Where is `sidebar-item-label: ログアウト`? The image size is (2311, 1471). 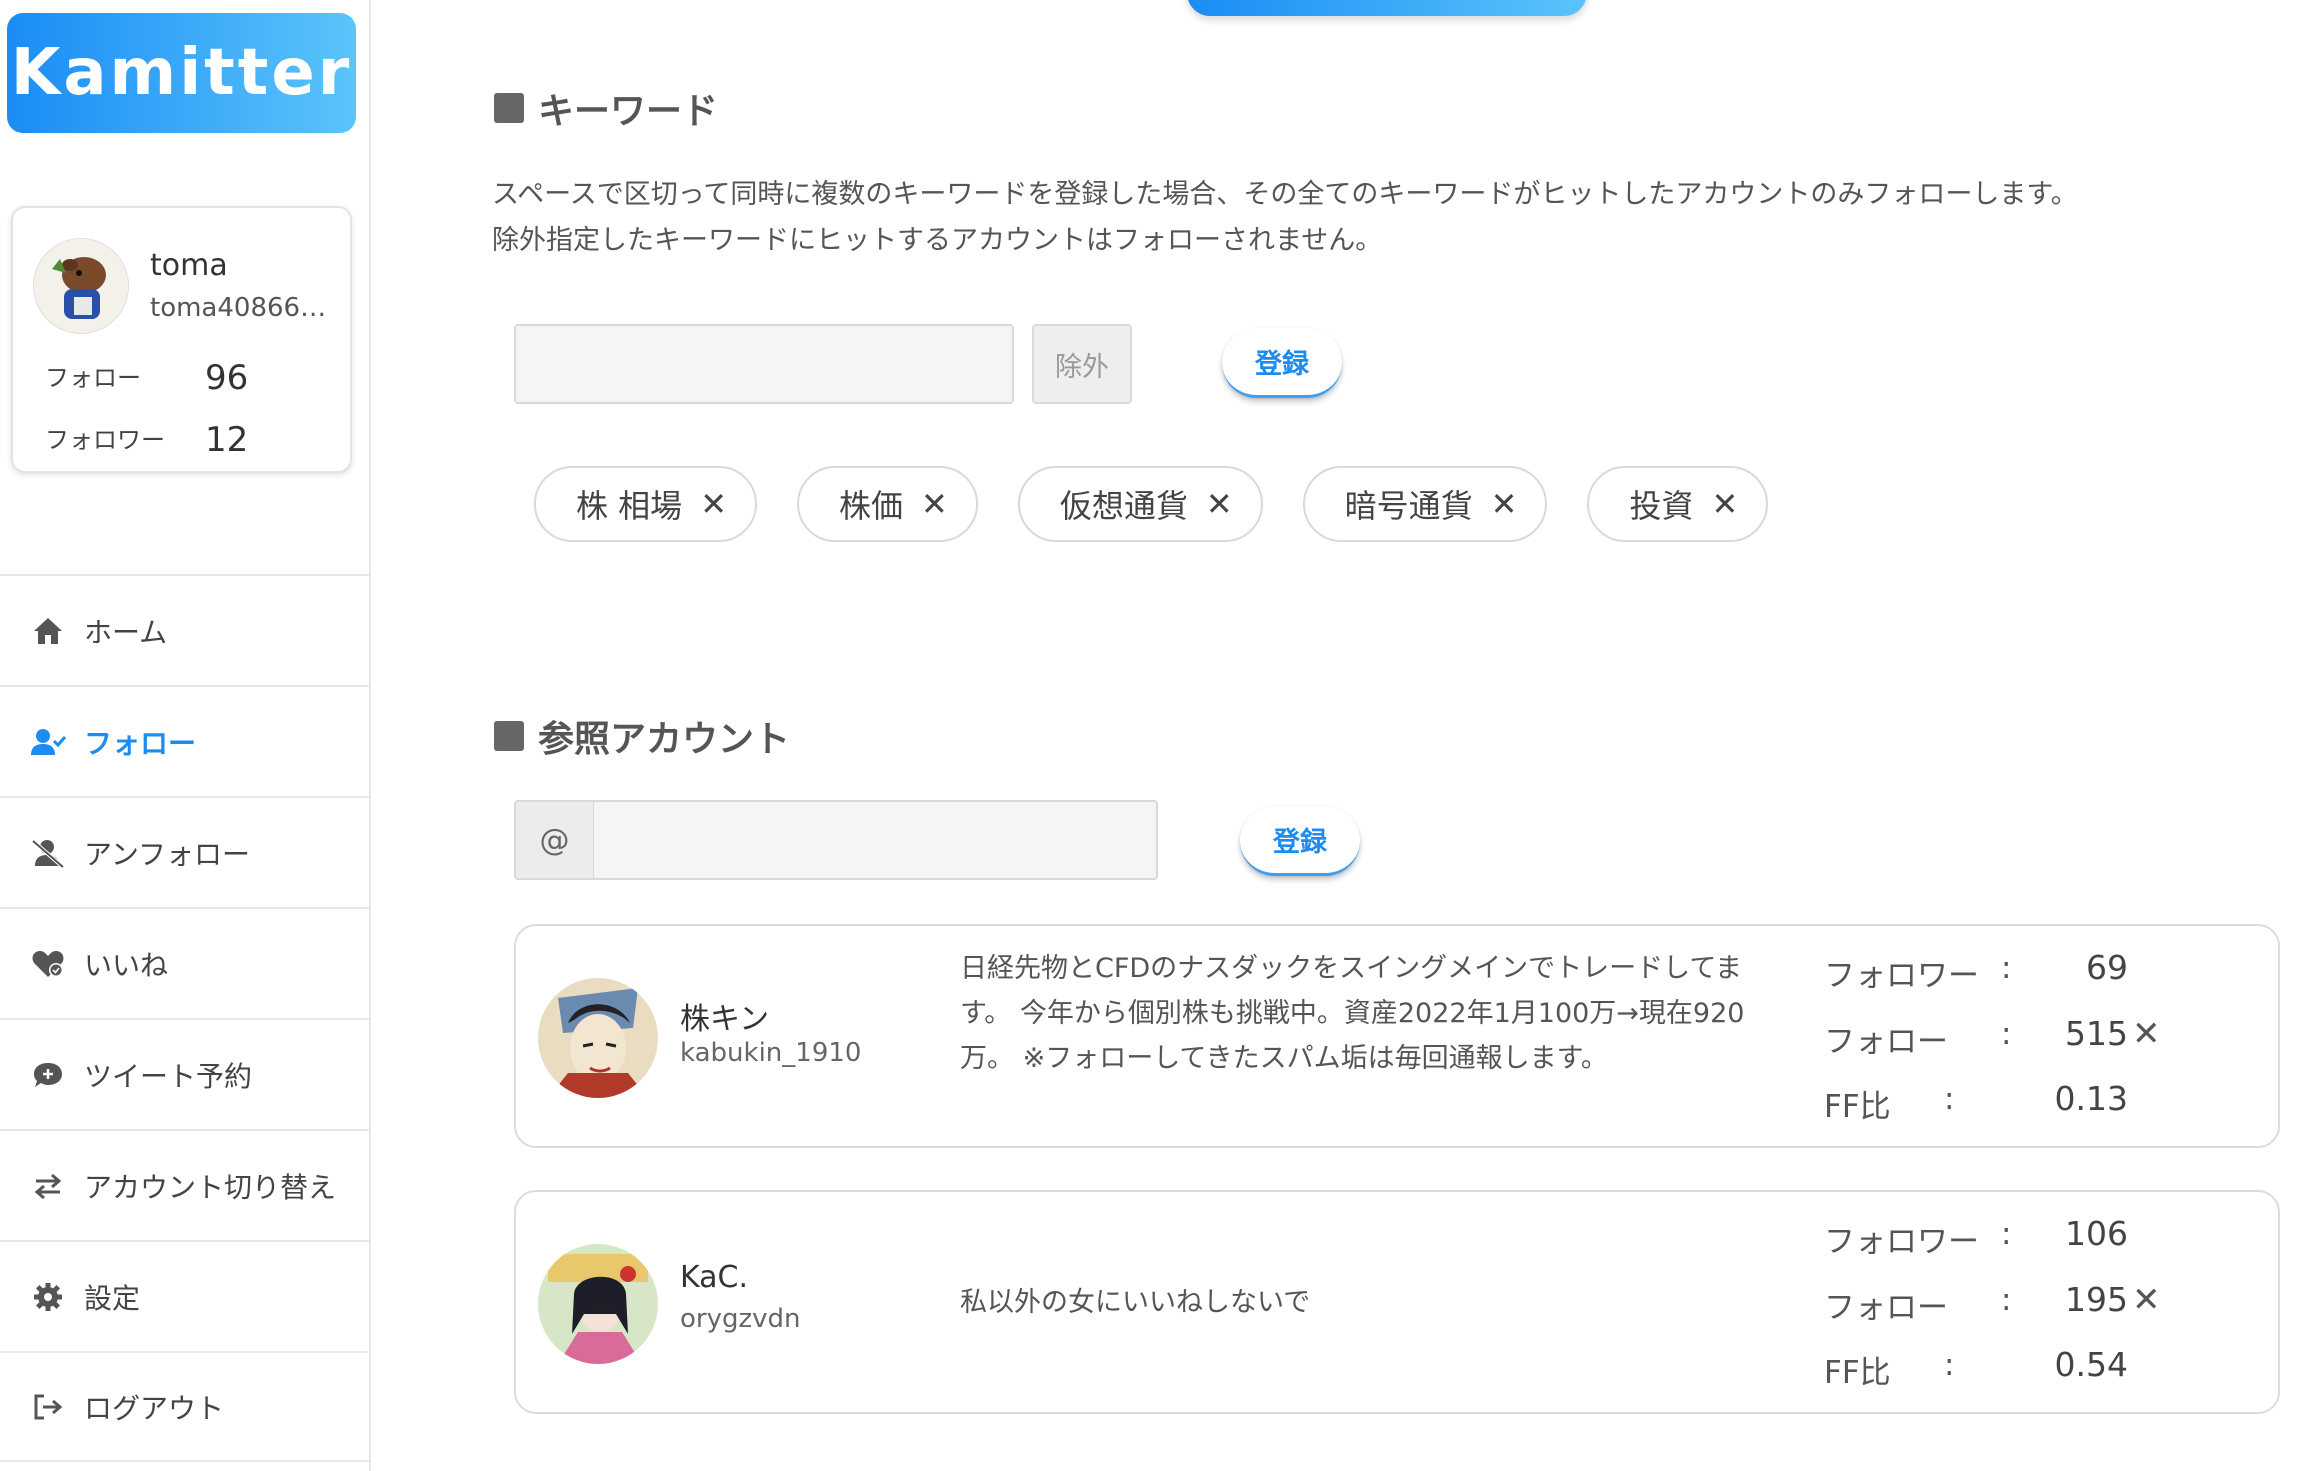 sidebar-item-label: ログアウト is located at coordinates (154, 1408).